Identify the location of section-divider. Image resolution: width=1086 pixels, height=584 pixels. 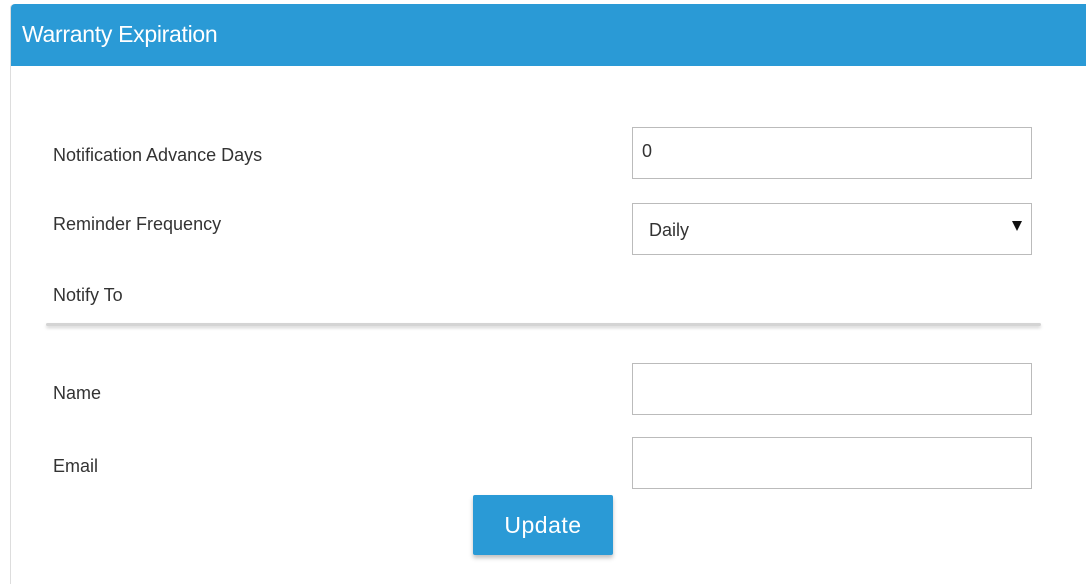
(543, 324).